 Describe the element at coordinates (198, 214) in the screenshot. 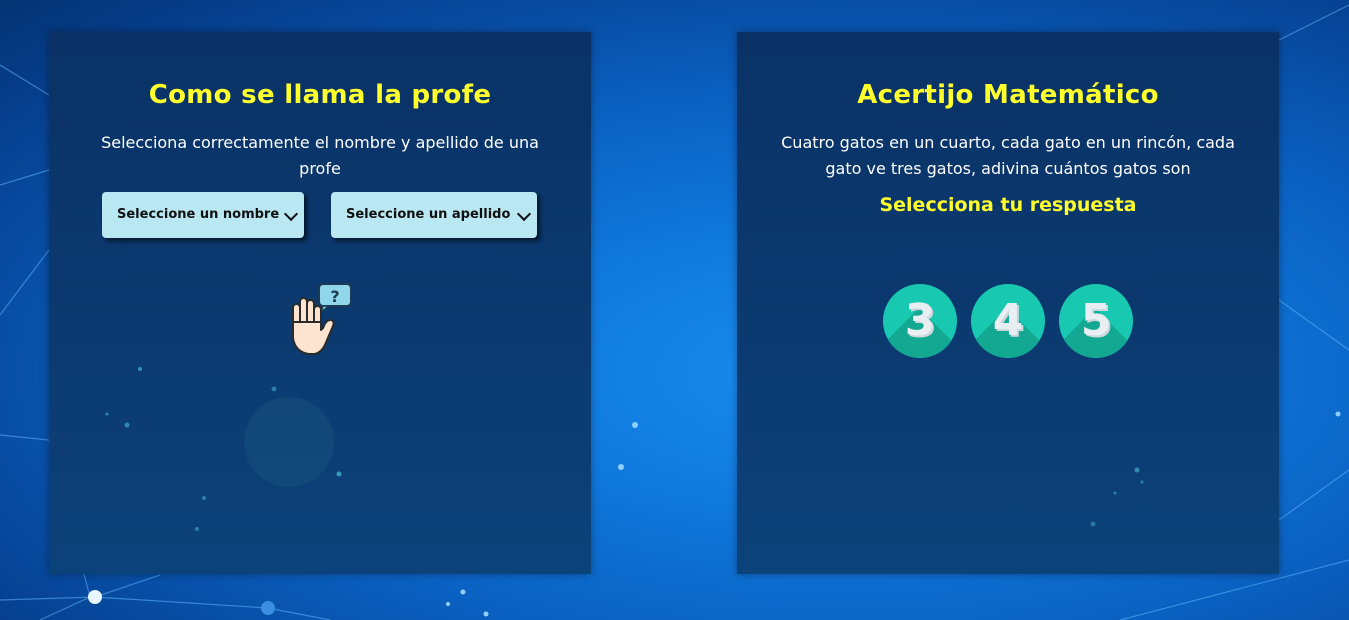

I see `name-select-value: Seleccione un nombre` at that location.